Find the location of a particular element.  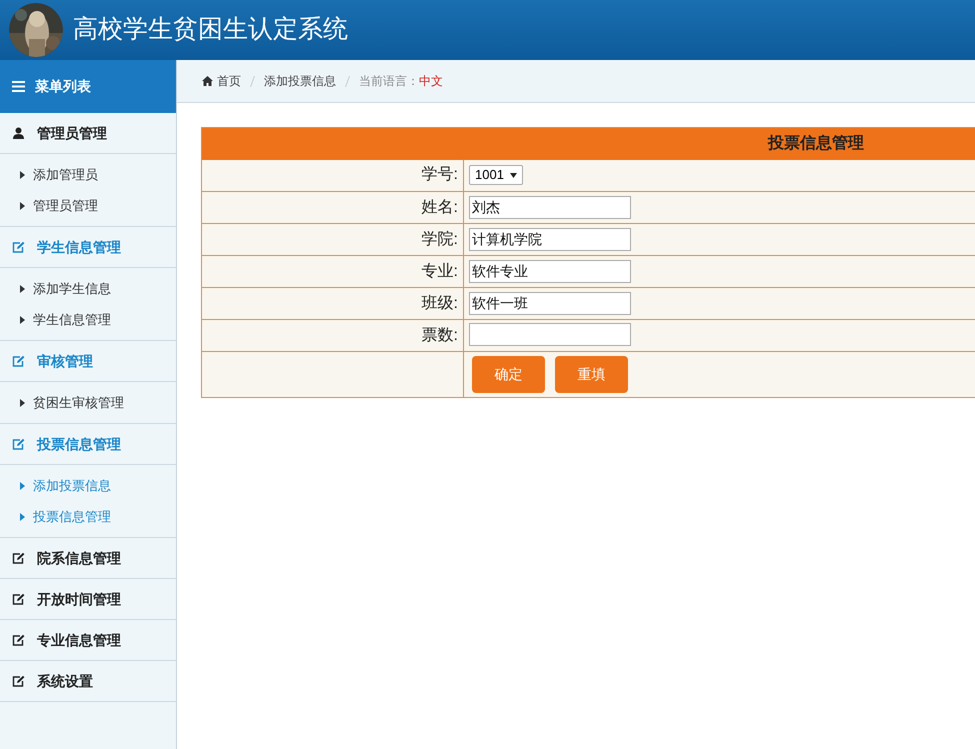

menu-group: 管理员管理 is located at coordinates (88, 133).